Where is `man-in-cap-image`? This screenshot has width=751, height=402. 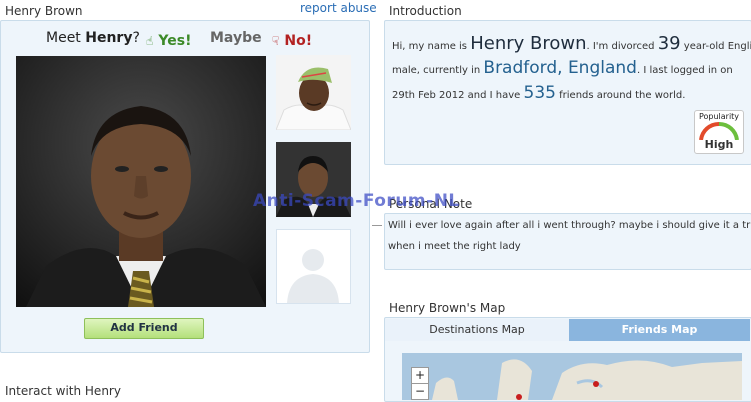
man-in-cap-image is located at coordinates (313, 92).